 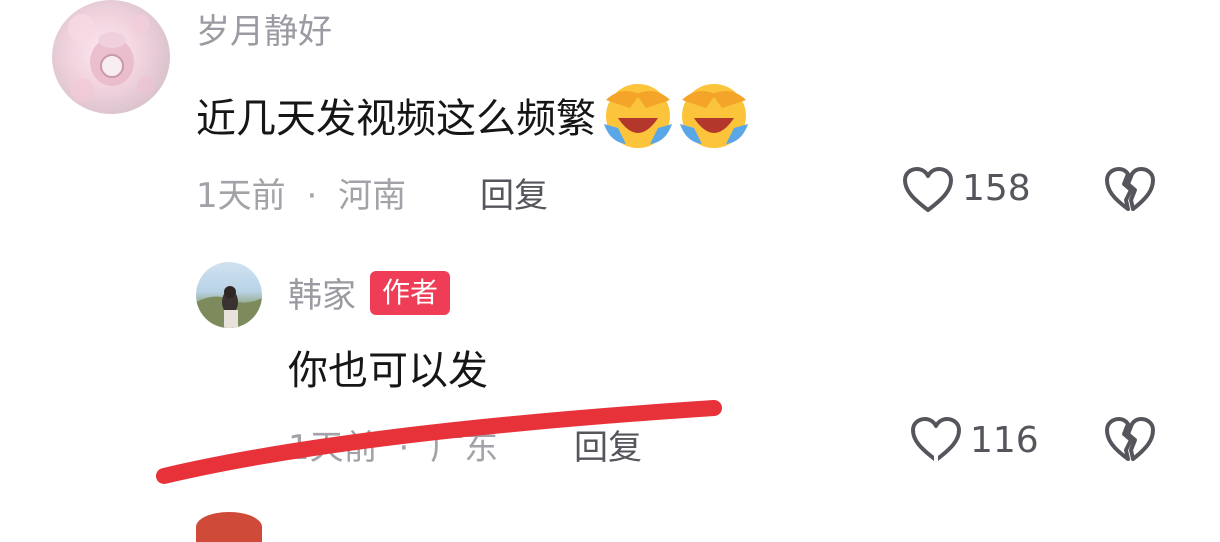 I want to click on reply-username: 韩家, so click(x=322, y=292).